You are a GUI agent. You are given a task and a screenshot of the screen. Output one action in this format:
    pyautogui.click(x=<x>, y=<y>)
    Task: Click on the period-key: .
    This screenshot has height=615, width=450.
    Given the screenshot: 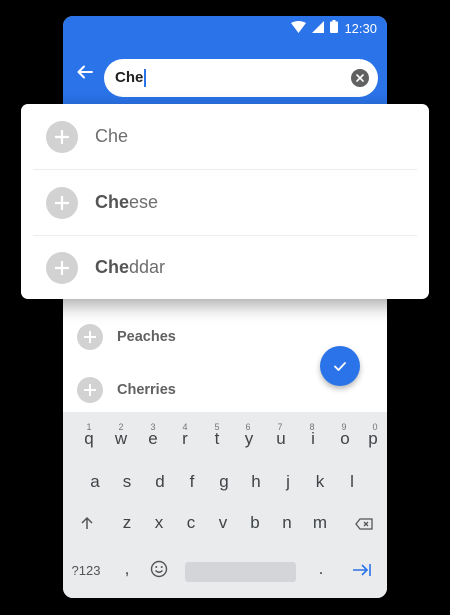 What is the action you would take?
    pyautogui.click(x=321, y=569)
    